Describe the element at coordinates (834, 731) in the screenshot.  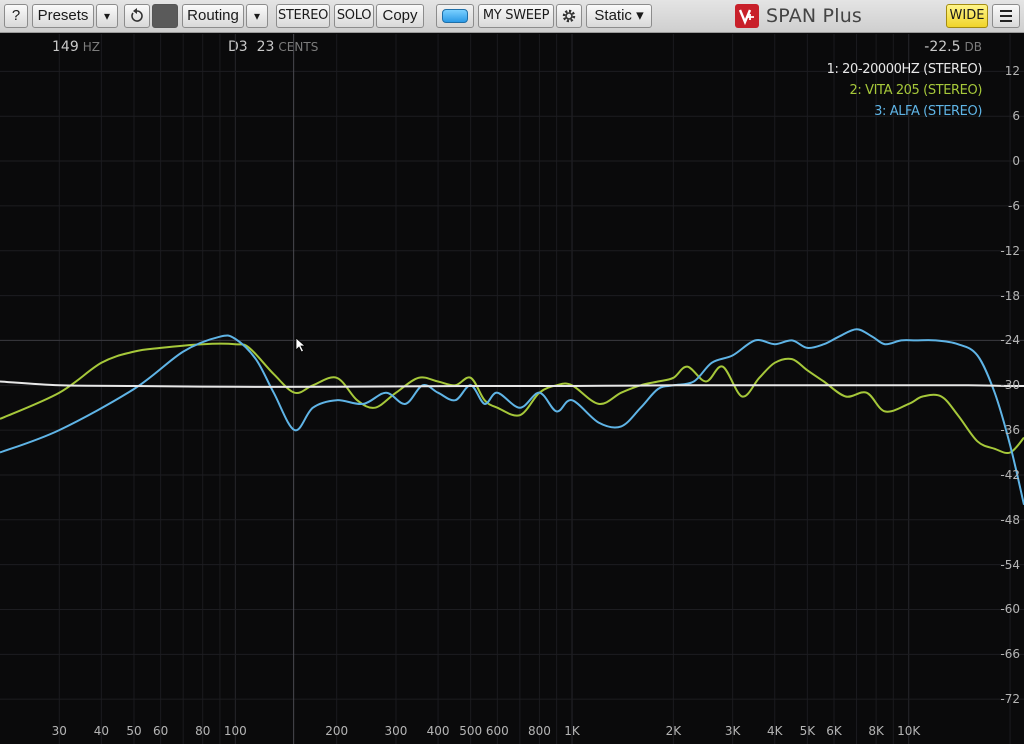
I see `x-tick-label: 6K` at that location.